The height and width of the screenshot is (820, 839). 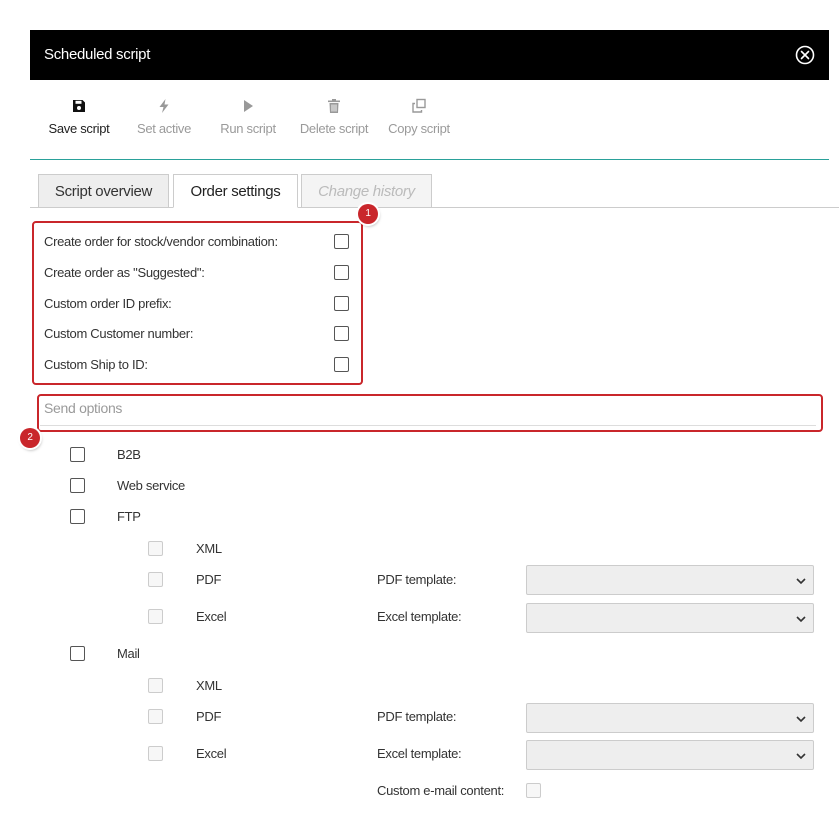 What do you see at coordinates (248, 549) in the screenshot?
I see `ftp-xml-row: XML` at bounding box center [248, 549].